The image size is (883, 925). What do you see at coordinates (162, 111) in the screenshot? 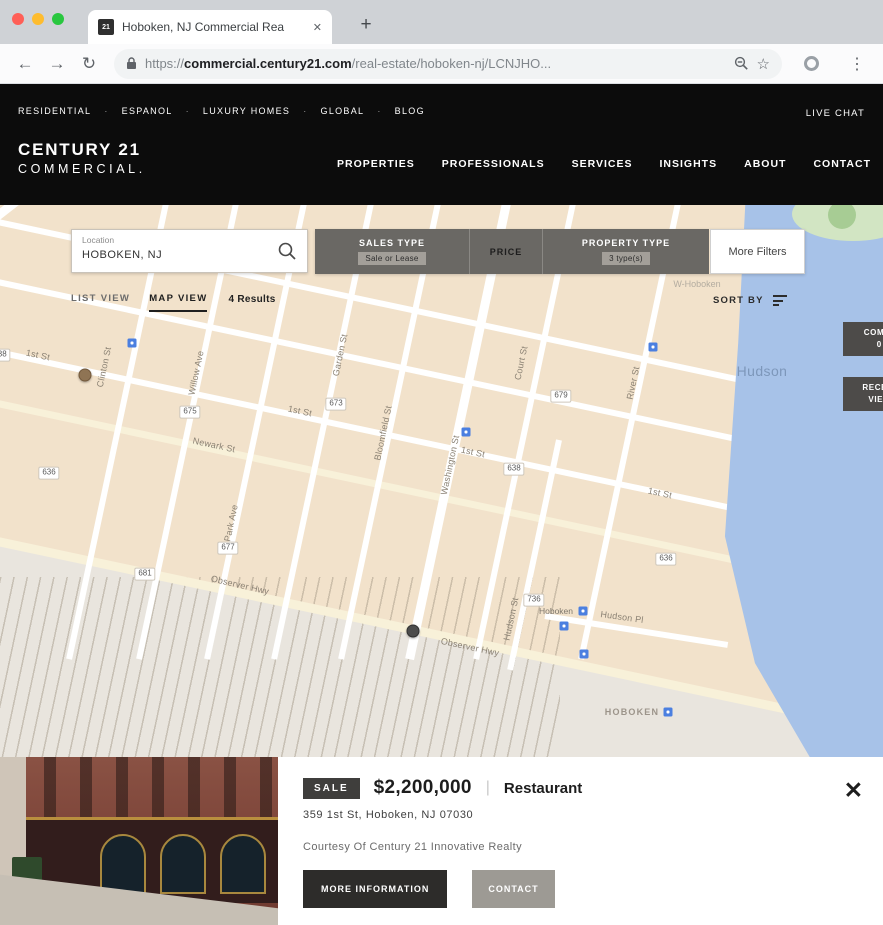
I see `utility-nav-item-espanol: ESPANOL` at bounding box center [162, 111].